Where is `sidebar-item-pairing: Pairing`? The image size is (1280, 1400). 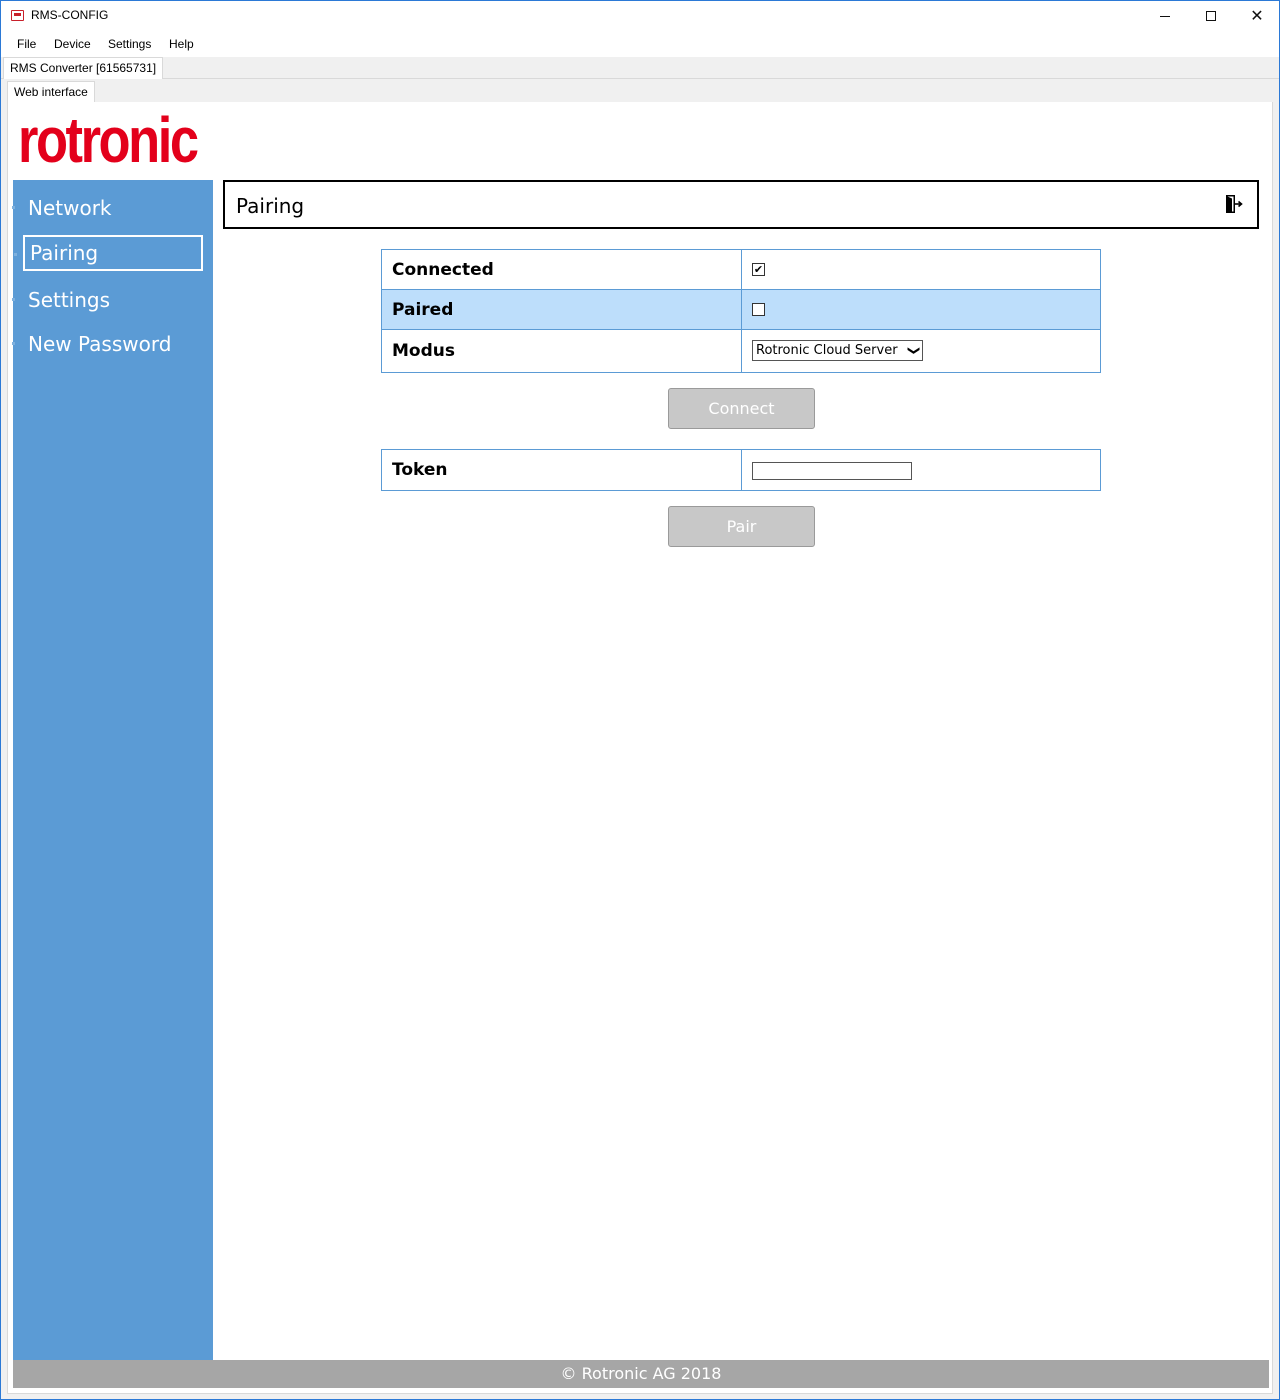 sidebar-item-pairing: Pairing is located at coordinates (108, 253).